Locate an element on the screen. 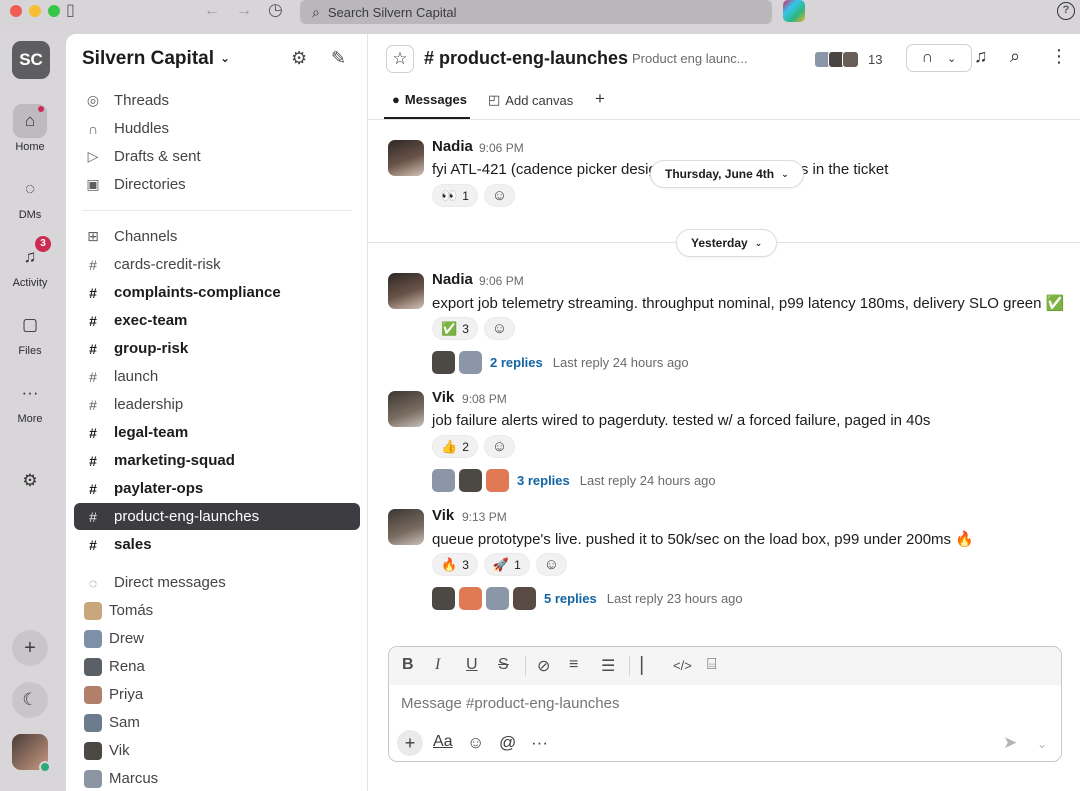 This screenshot has width=1080, height=791. back-arrow-icon: ← is located at coordinates (212, 11).